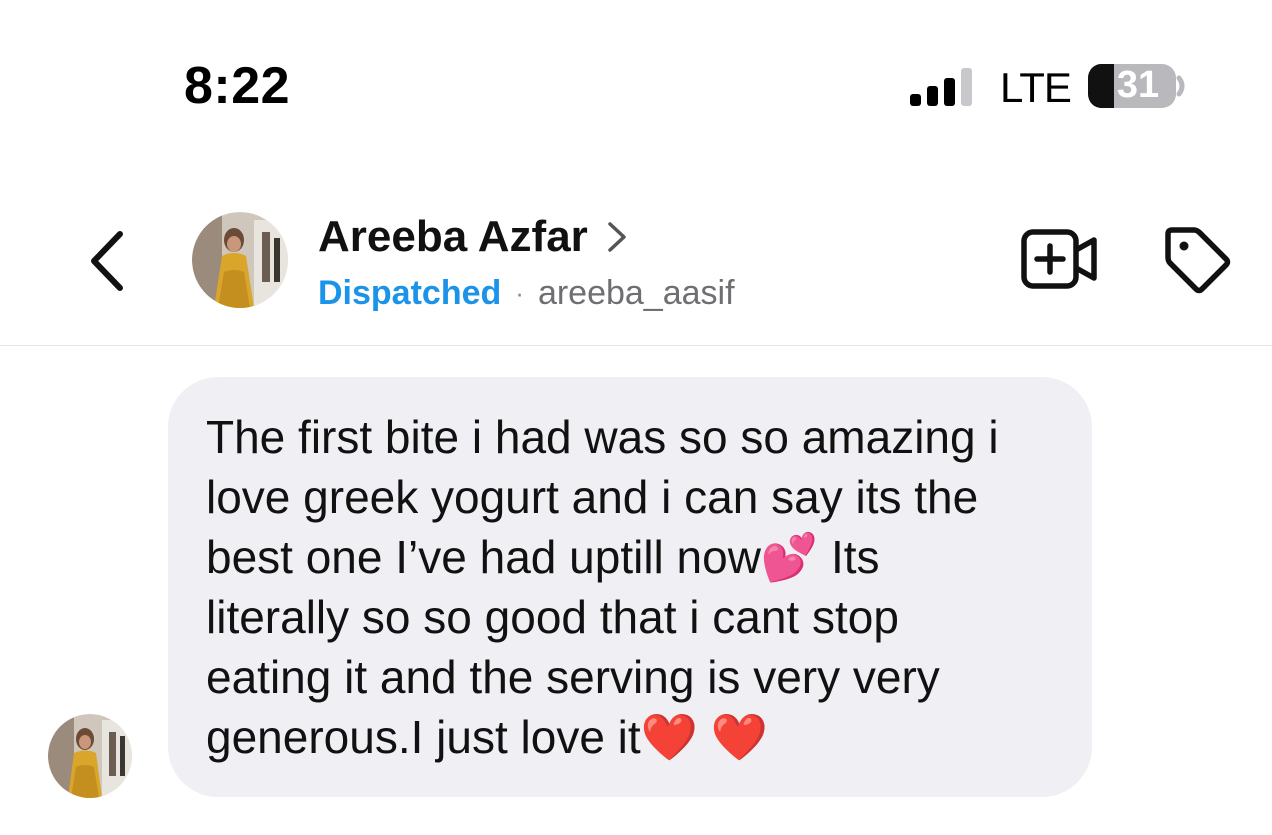 The height and width of the screenshot is (835, 1272). What do you see at coordinates (90, 756) in the screenshot?
I see `sender-avatar` at bounding box center [90, 756].